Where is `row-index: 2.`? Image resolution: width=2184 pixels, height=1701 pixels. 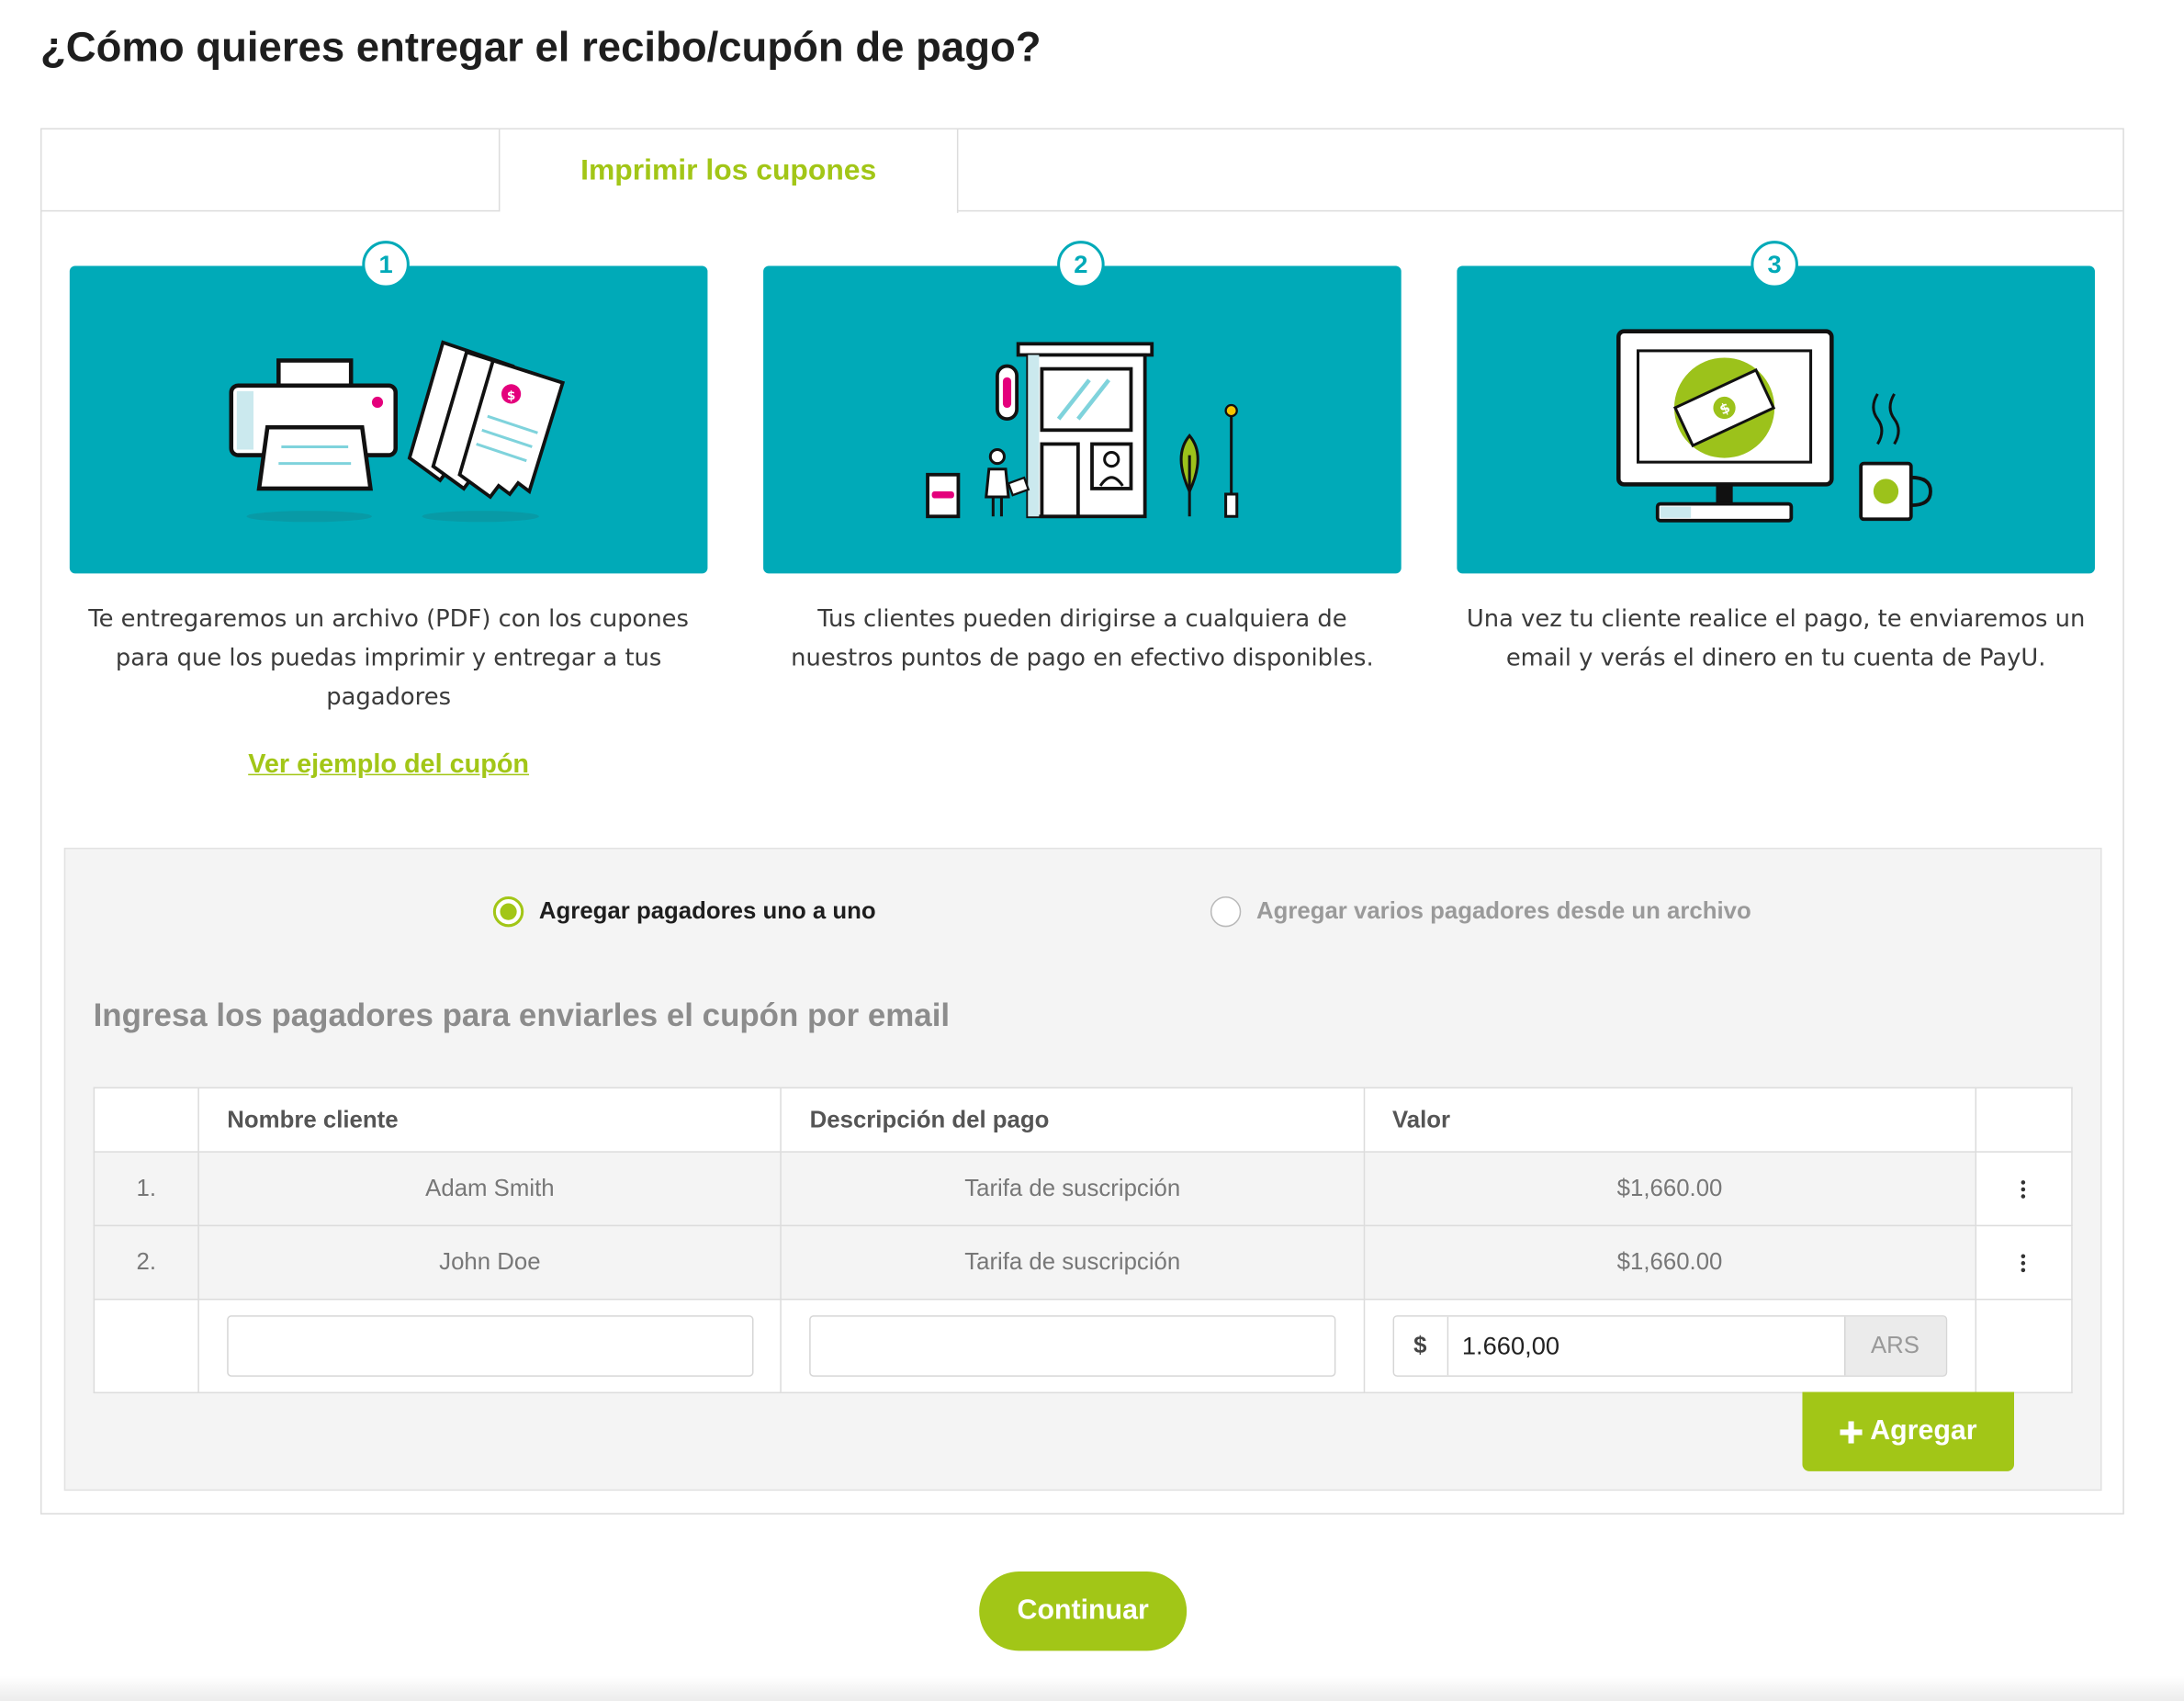
row-index: 2. is located at coordinates (146, 1262).